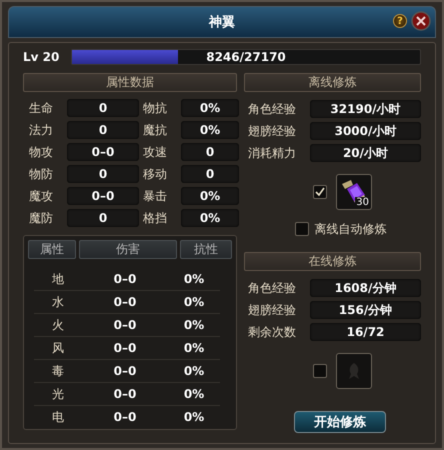 The width and height of the screenshot is (444, 450). I want to click on help-button: ?, so click(400, 21).